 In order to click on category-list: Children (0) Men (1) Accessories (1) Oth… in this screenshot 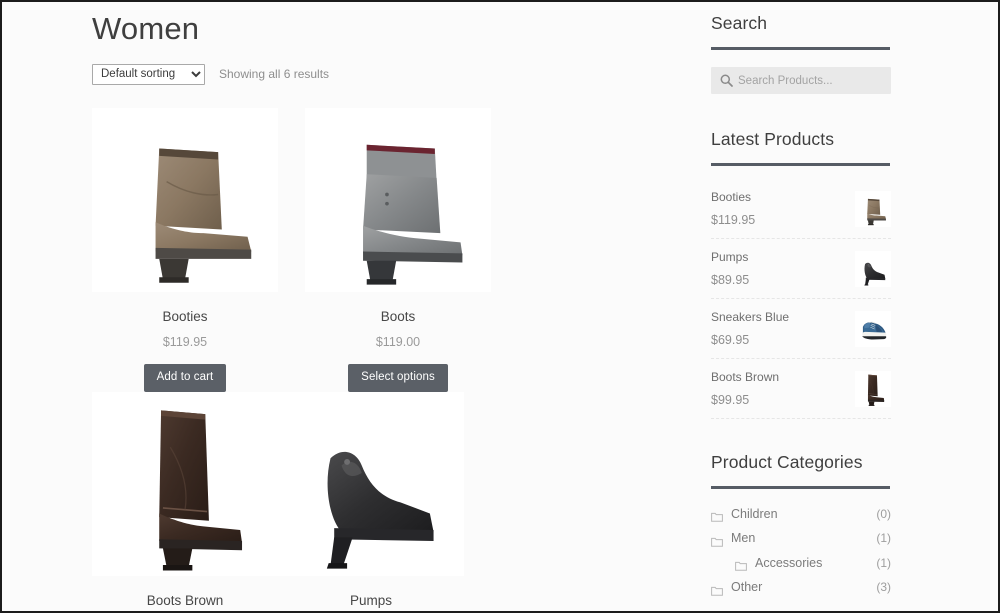, I will do `click(854, 551)`.